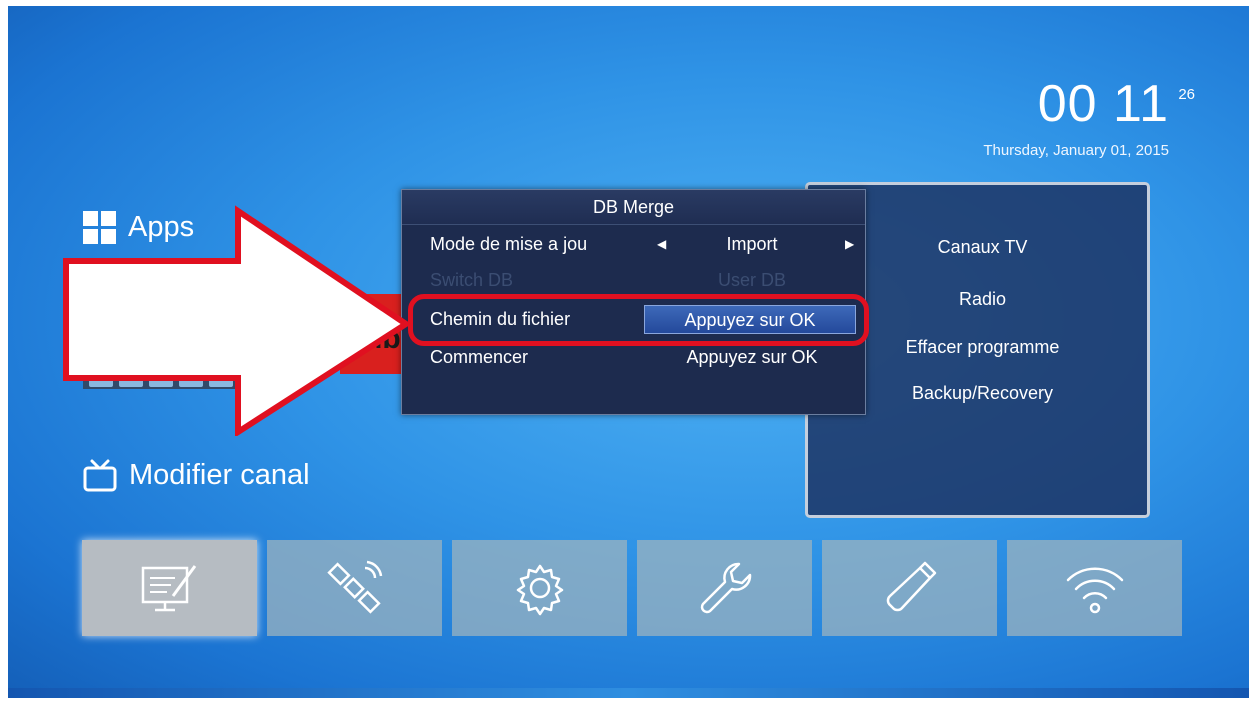 This screenshot has height=704, width=1253. Describe the element at coordinates (237, 320) in the screenshot. I see `pointer-arrow-annotation` at that location.